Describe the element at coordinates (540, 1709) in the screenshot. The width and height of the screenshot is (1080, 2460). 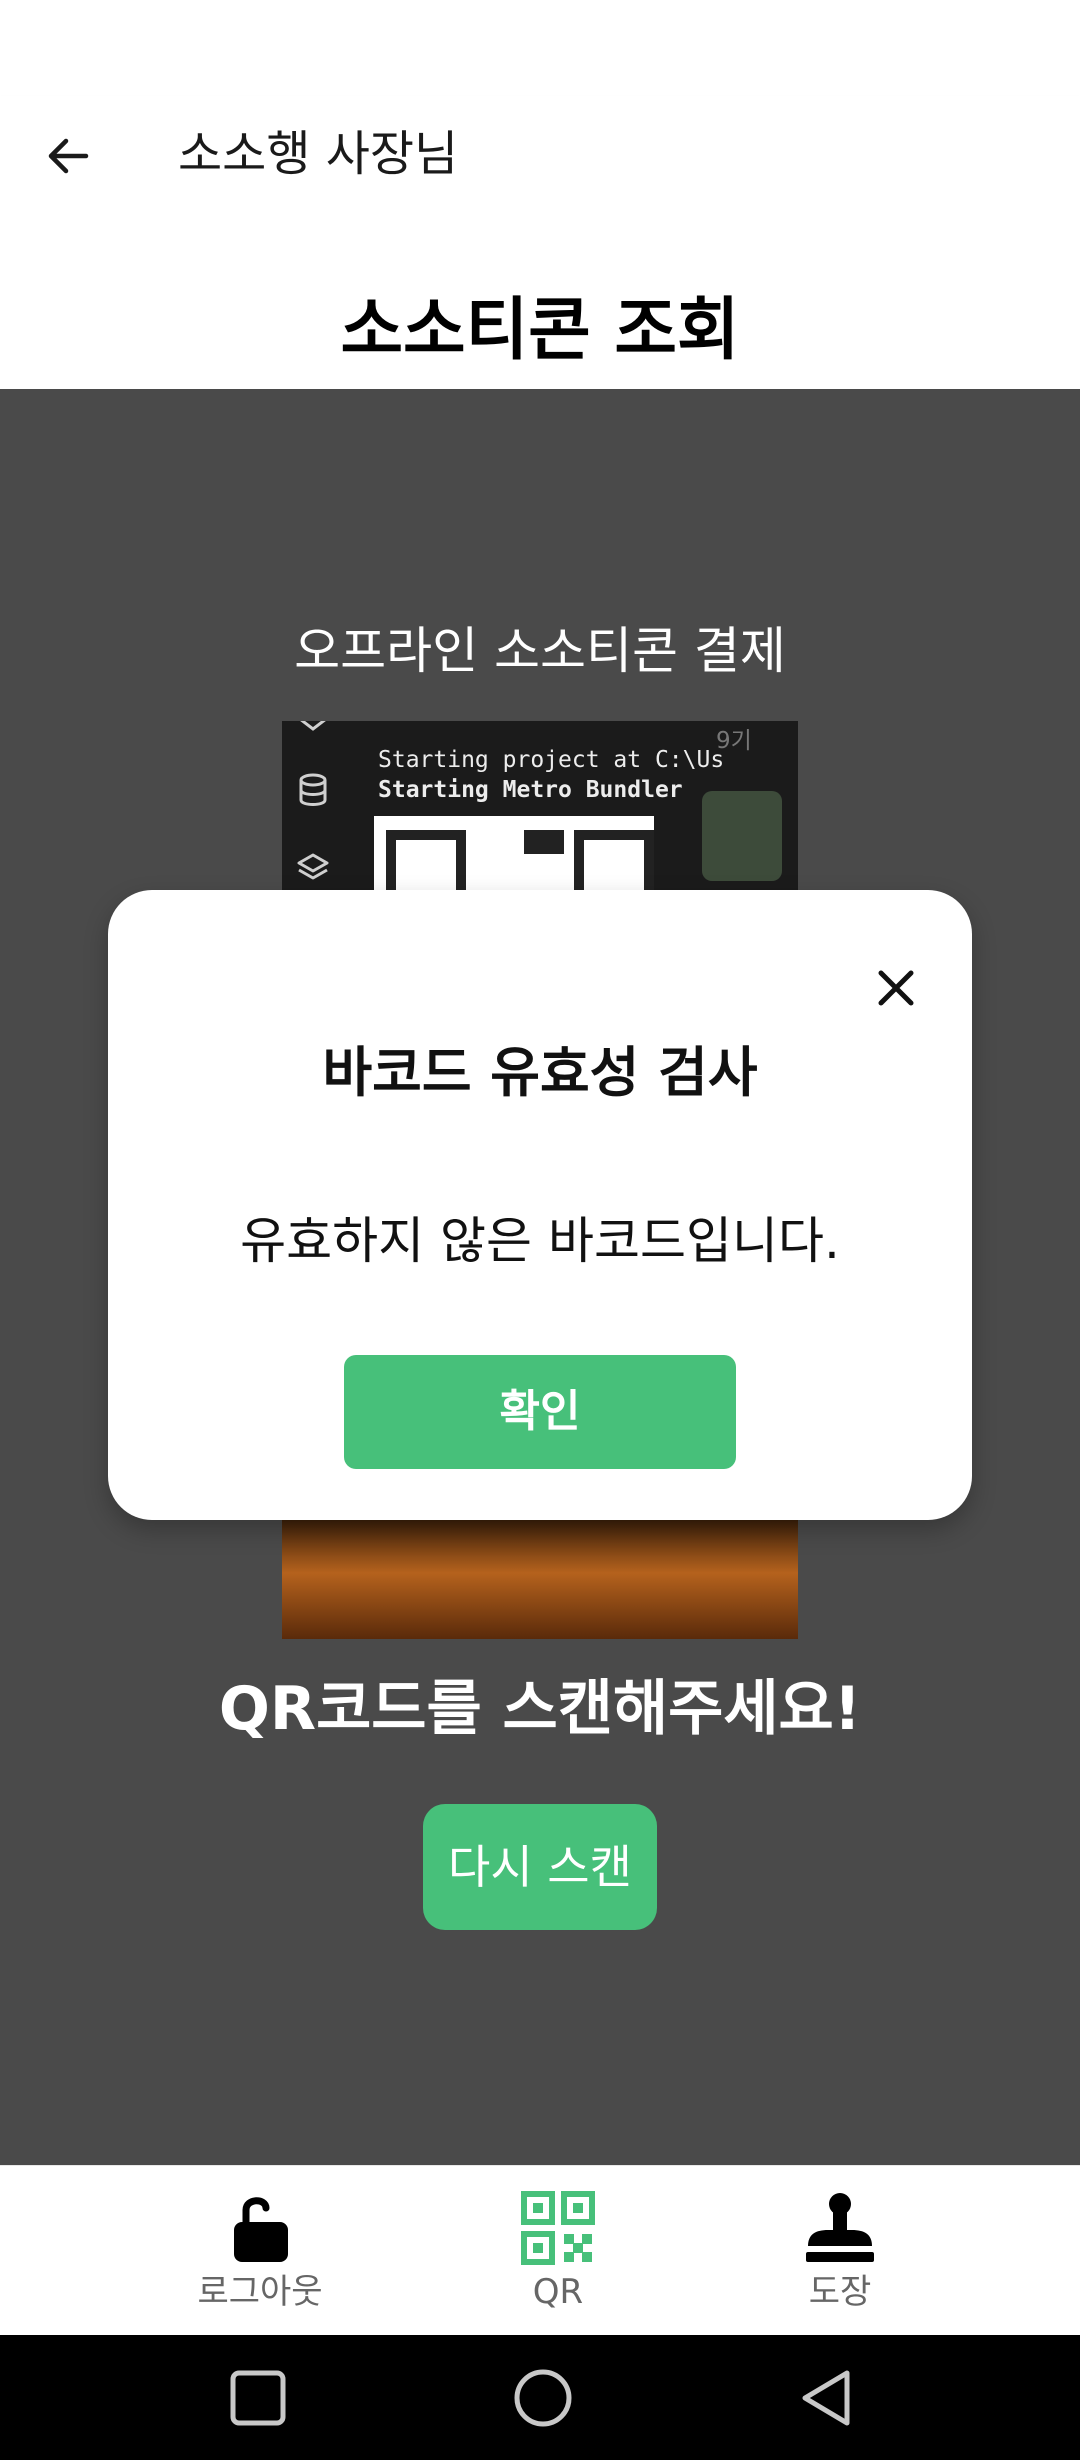
I see `scan-prompt: QR코드를 스캔해주세요!` at that location.